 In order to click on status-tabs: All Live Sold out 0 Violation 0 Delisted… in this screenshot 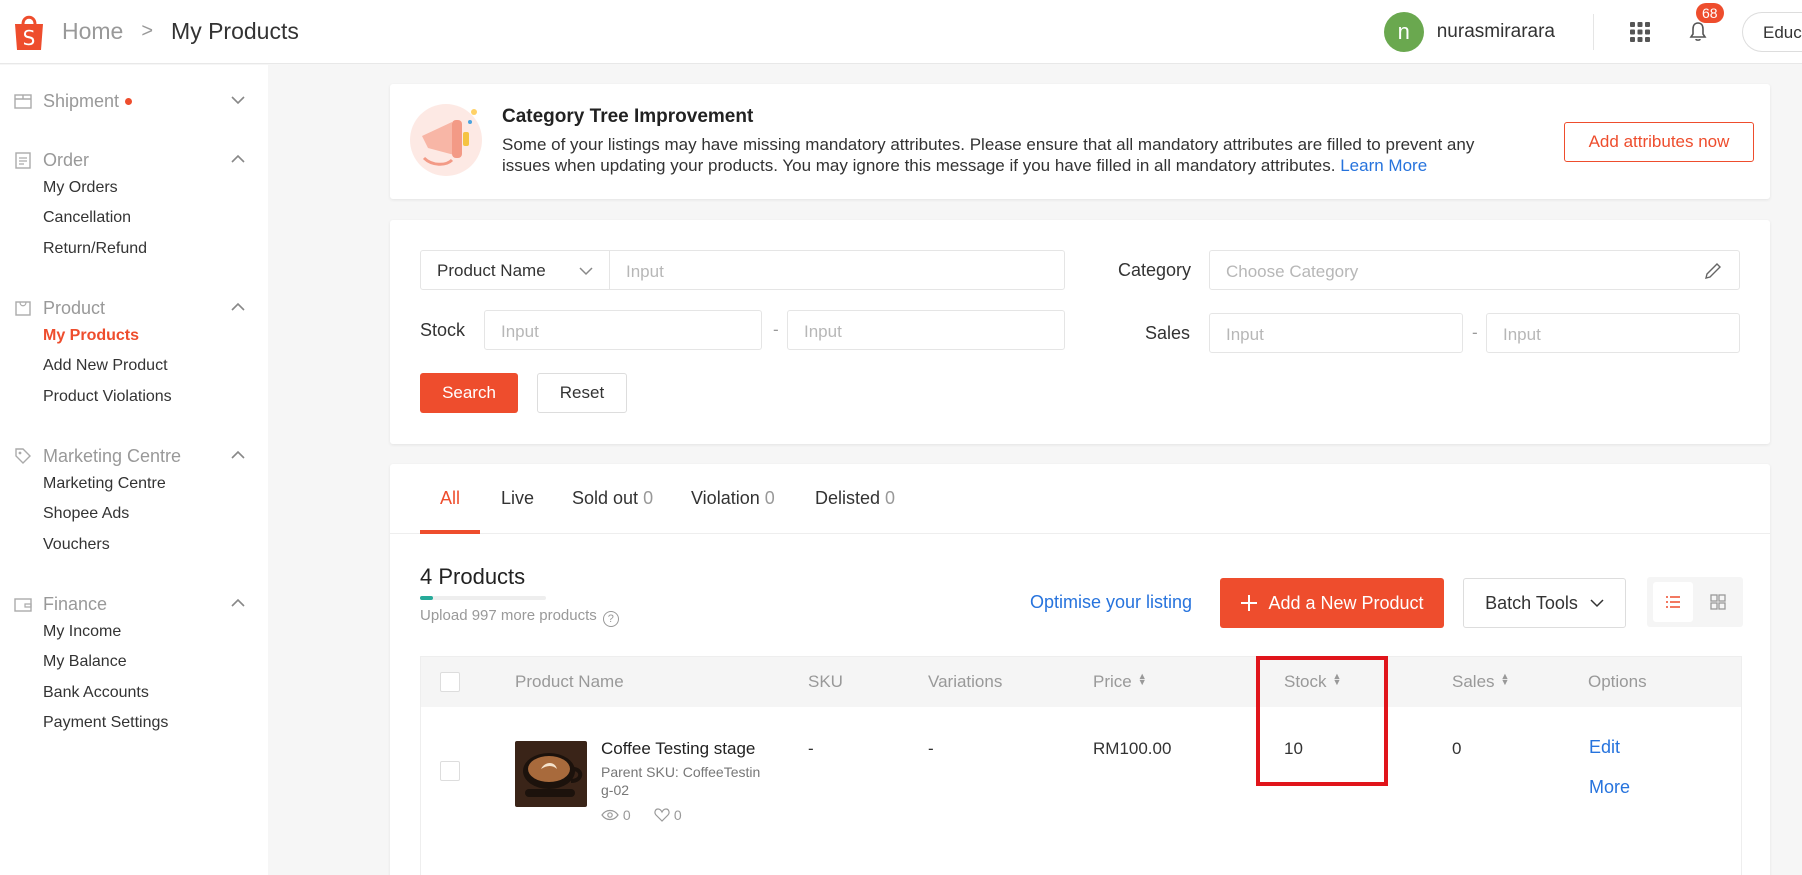, I will do `click(1080, 499)`.